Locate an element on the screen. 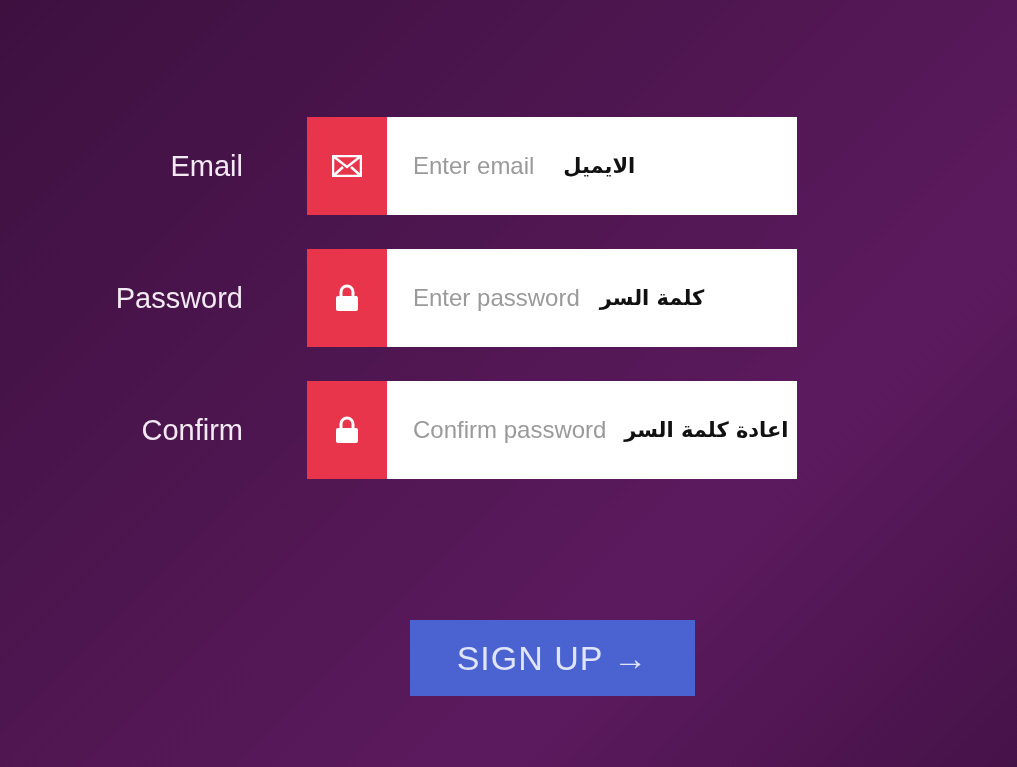 The image size is (1017, 767). envelope-icon is located at coordinates (347, 166).